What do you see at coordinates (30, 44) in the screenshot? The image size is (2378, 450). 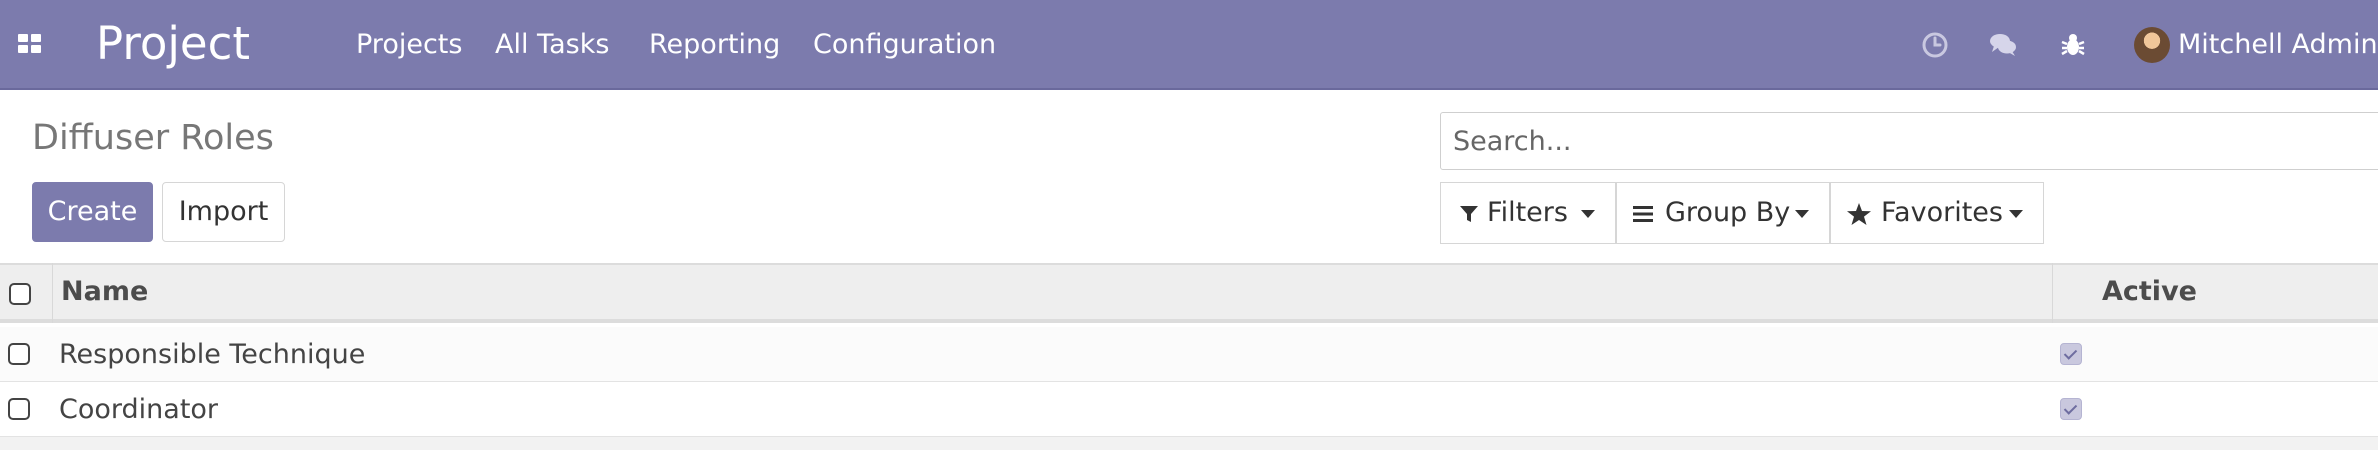 I see `apps-grid-icon` at bounding box center [30, 44].